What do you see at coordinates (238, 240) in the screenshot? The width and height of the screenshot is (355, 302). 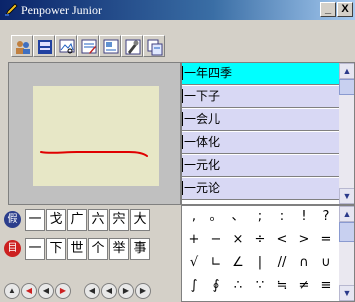 I see `symbol-key: ×` at bounding box center [238, 240].